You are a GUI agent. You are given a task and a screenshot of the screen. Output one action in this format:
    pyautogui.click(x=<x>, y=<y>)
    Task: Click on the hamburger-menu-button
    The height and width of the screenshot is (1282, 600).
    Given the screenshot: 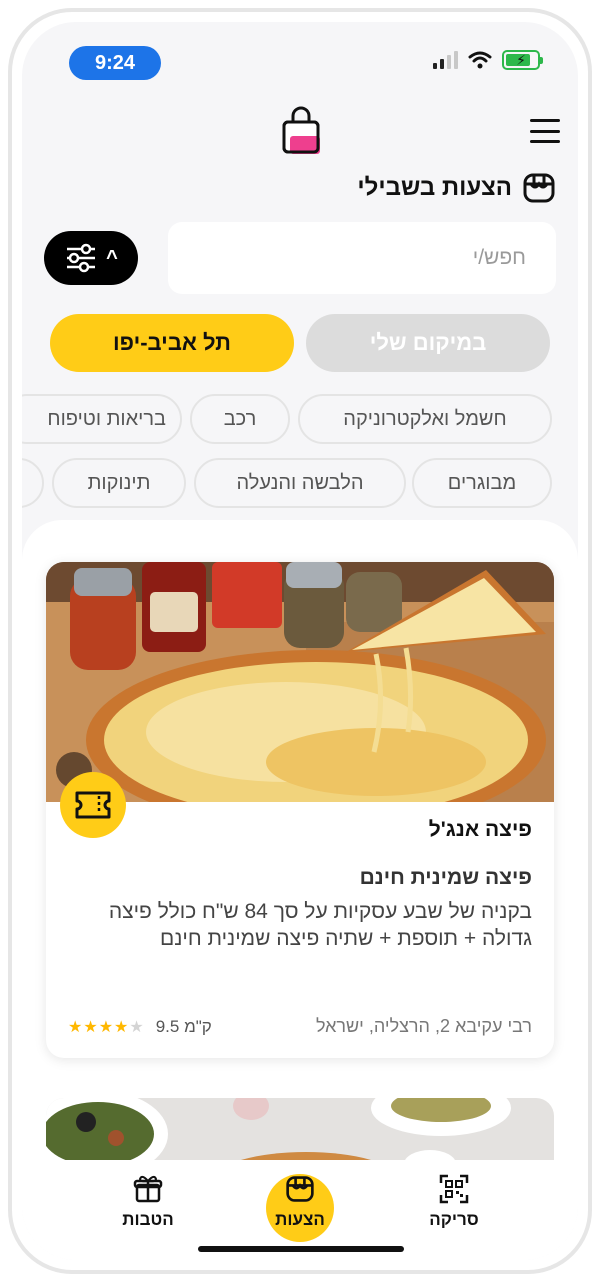 What is the action you would take?
    pyautogui.click(x=545, y=131)
    